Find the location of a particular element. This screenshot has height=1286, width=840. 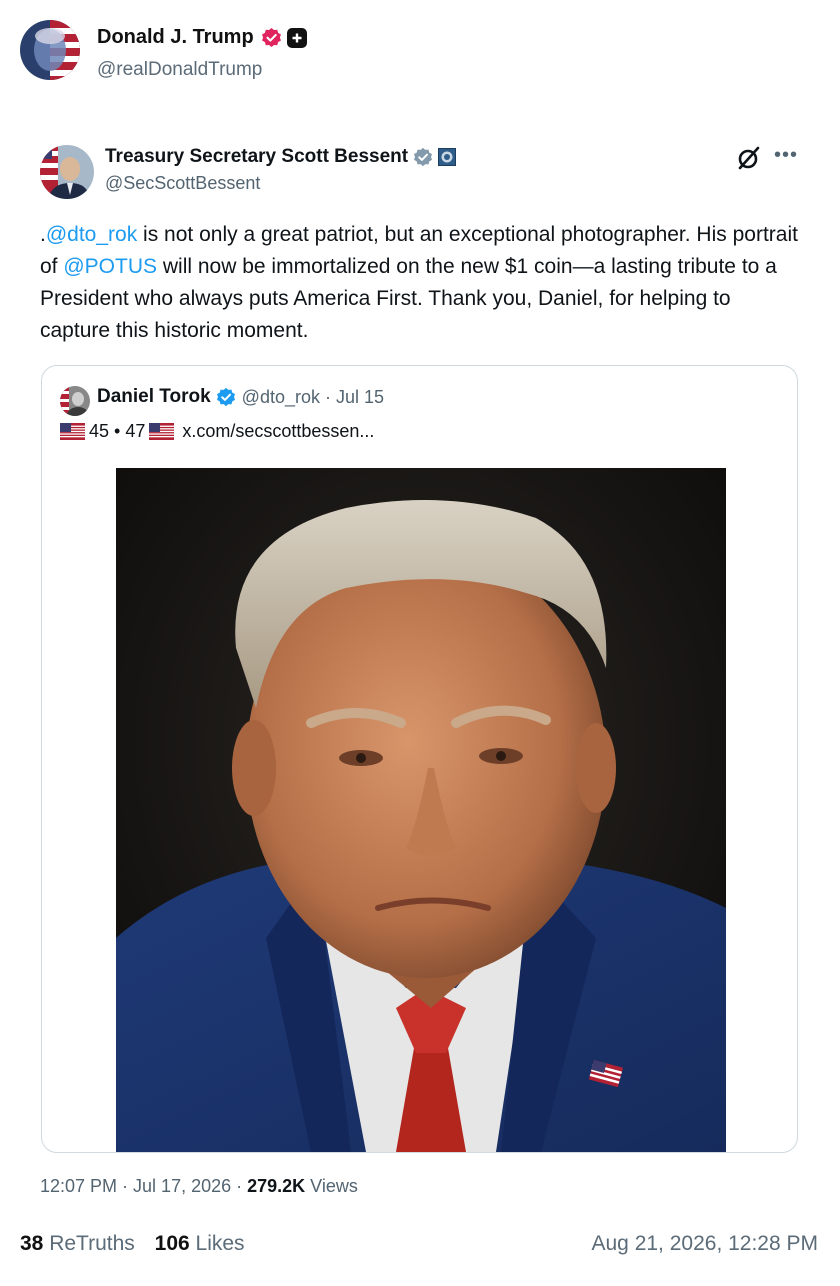

grok-icon is located at coordinates (749, 158).